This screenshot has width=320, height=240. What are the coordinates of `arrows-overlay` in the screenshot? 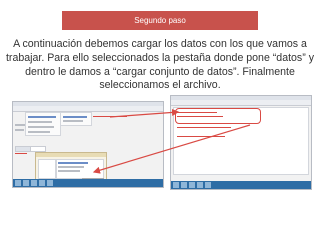 It's located at (171, 141).